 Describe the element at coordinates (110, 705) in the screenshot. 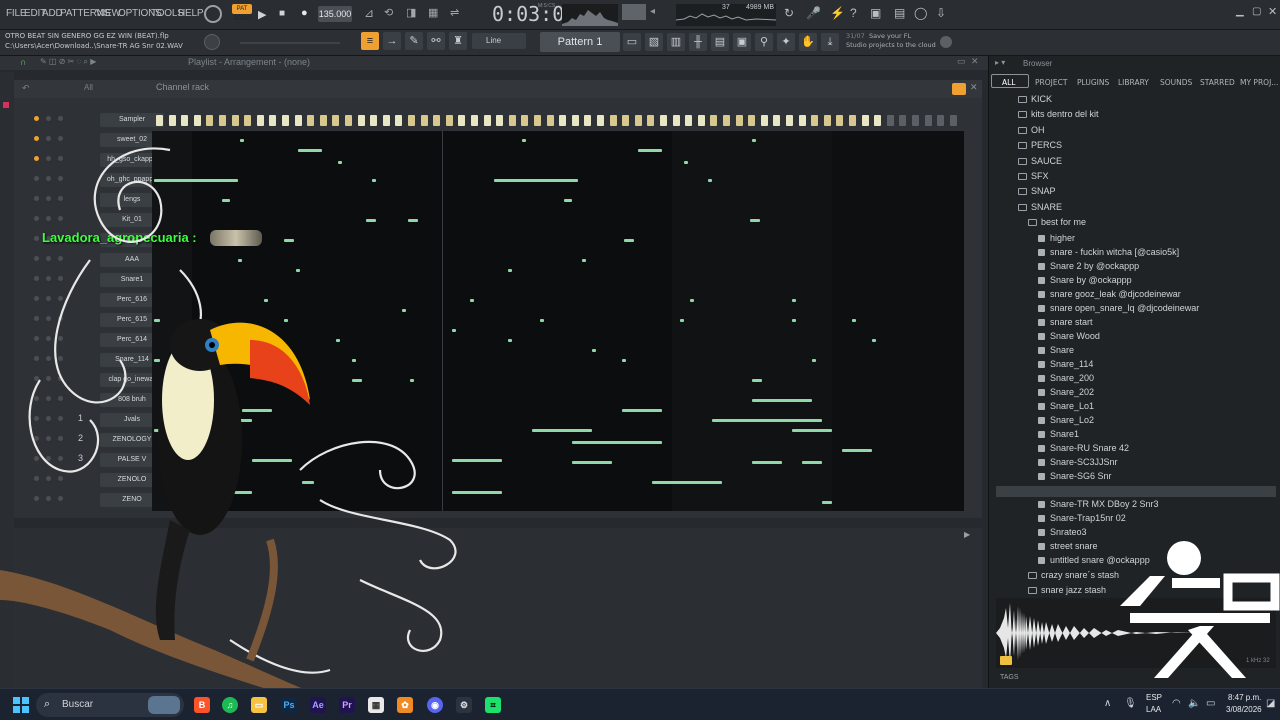

I see `search-box: ⌕ Buscar` at that location.